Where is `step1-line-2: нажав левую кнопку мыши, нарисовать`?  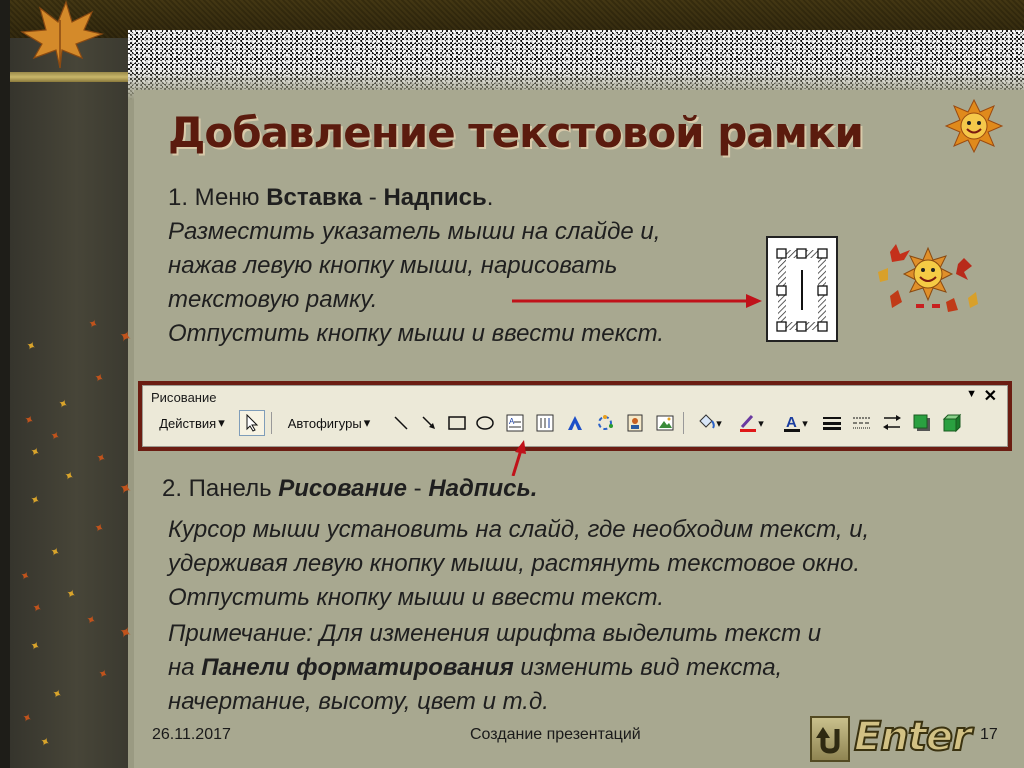 step1-line-2: нажав левую кнопку мыши, нарисовать is located at coordinates (393, 265).